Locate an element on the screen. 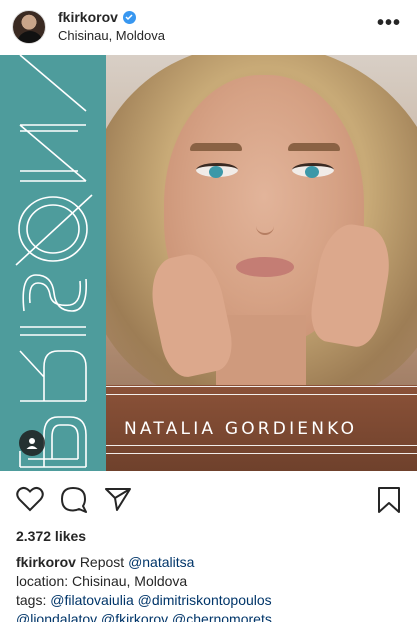  user-icon is located at coordinates (32, 443).